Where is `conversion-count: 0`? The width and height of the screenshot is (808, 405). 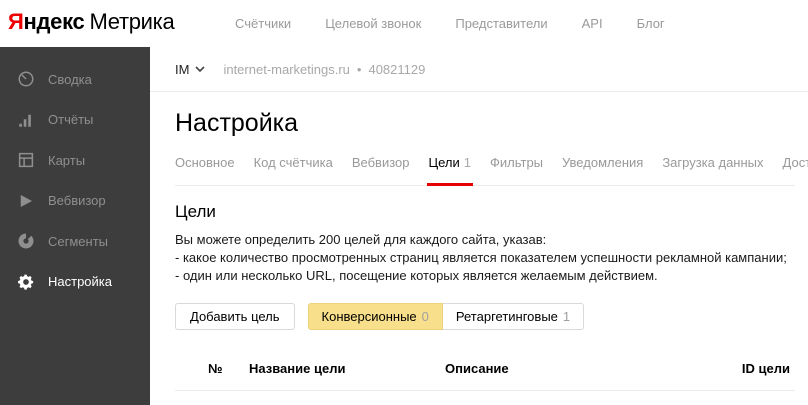 conversion-count: 0 is located at coordinates (425, 316).